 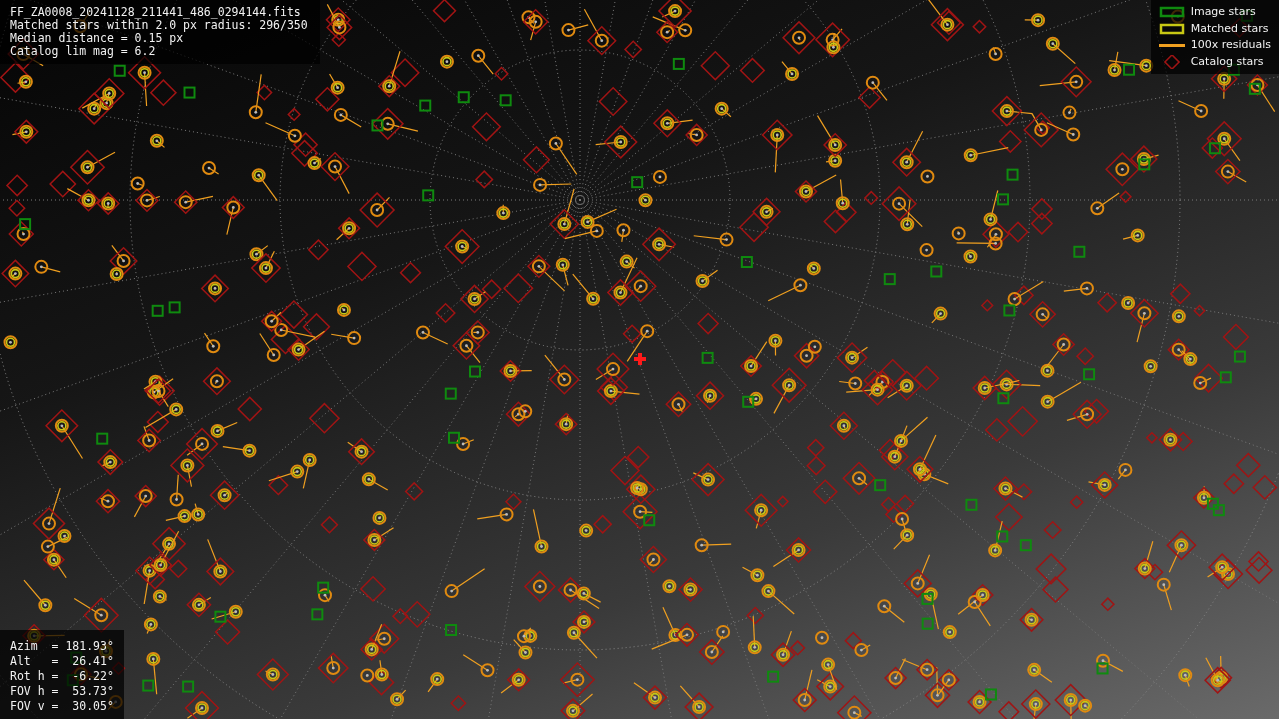 What do you see at coordinates (62, 646) in the screenshot?
I see `pointing-text: Azim = 181.93°` at bounding box center [62, 646].